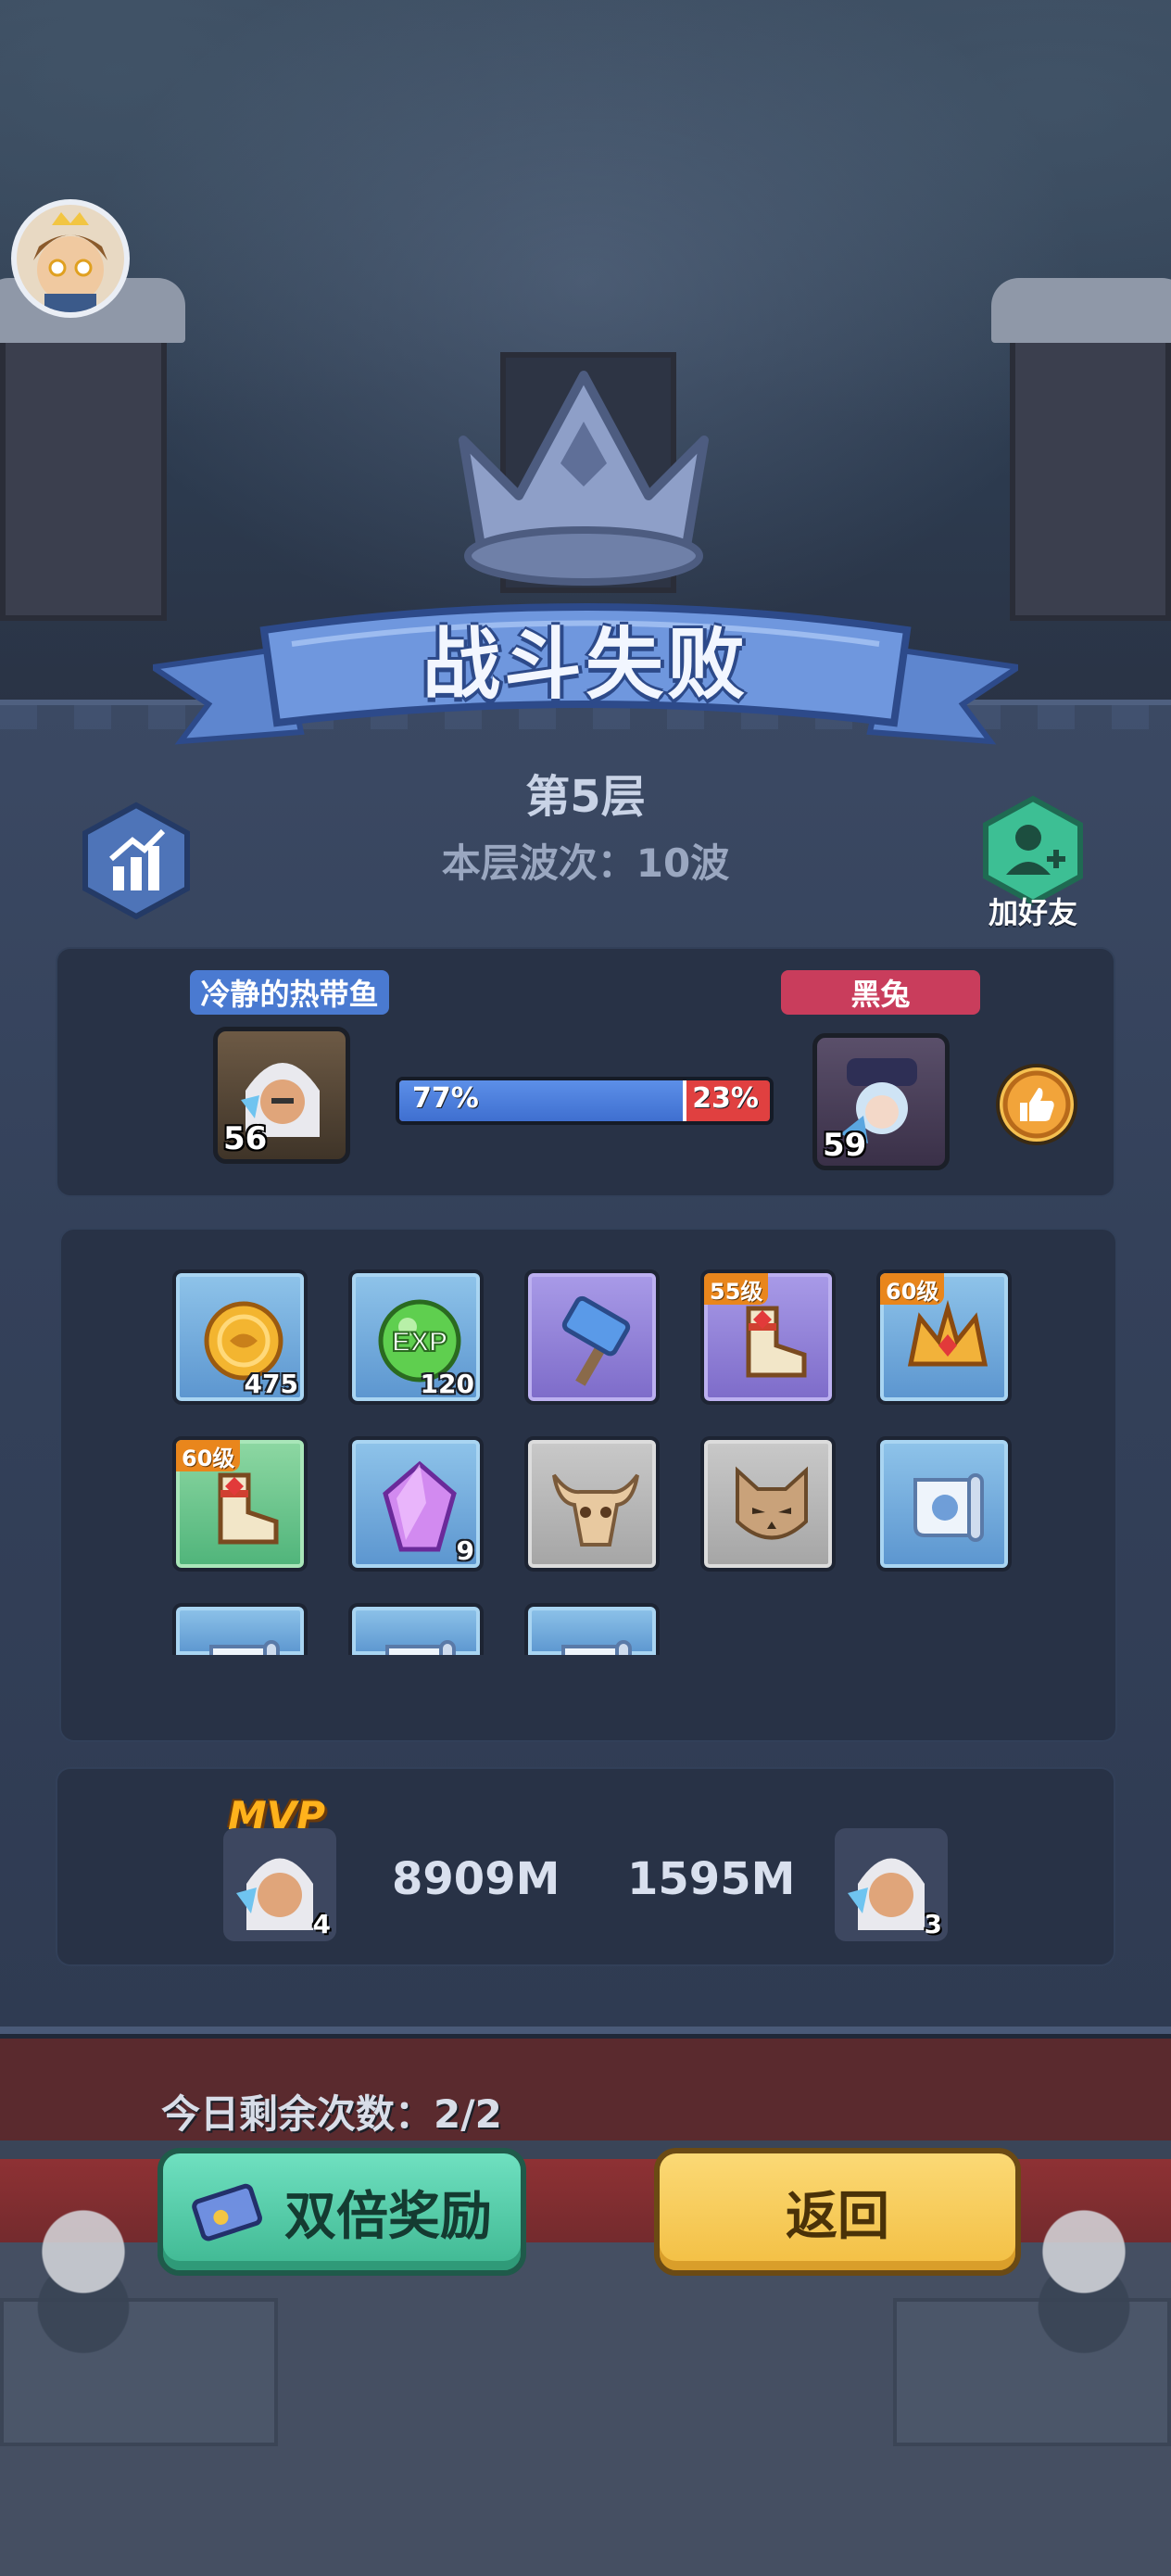  What do you see at coordinates (1081, 310) in the screenshot?
I see `scene-roof-right` at bounding box center [1081, 310].